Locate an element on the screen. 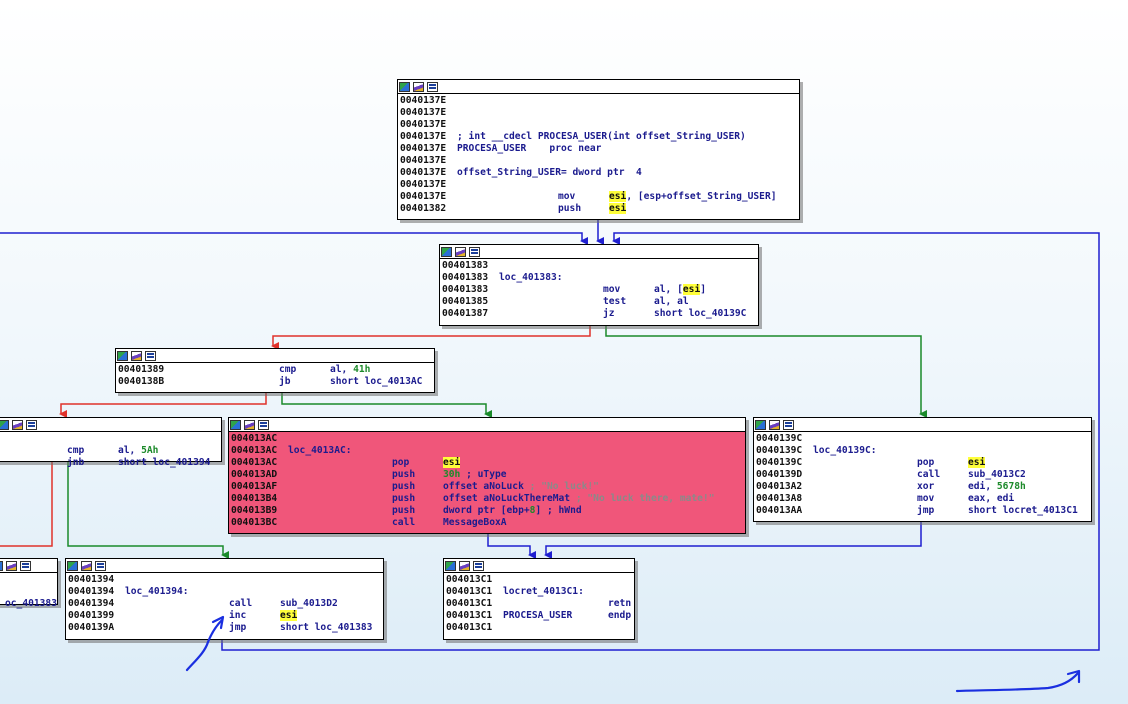 This screenshot has width=1128, height=704. disasm-line: 00401387 jz short loc_40139C is located at coordinates (599, 314).